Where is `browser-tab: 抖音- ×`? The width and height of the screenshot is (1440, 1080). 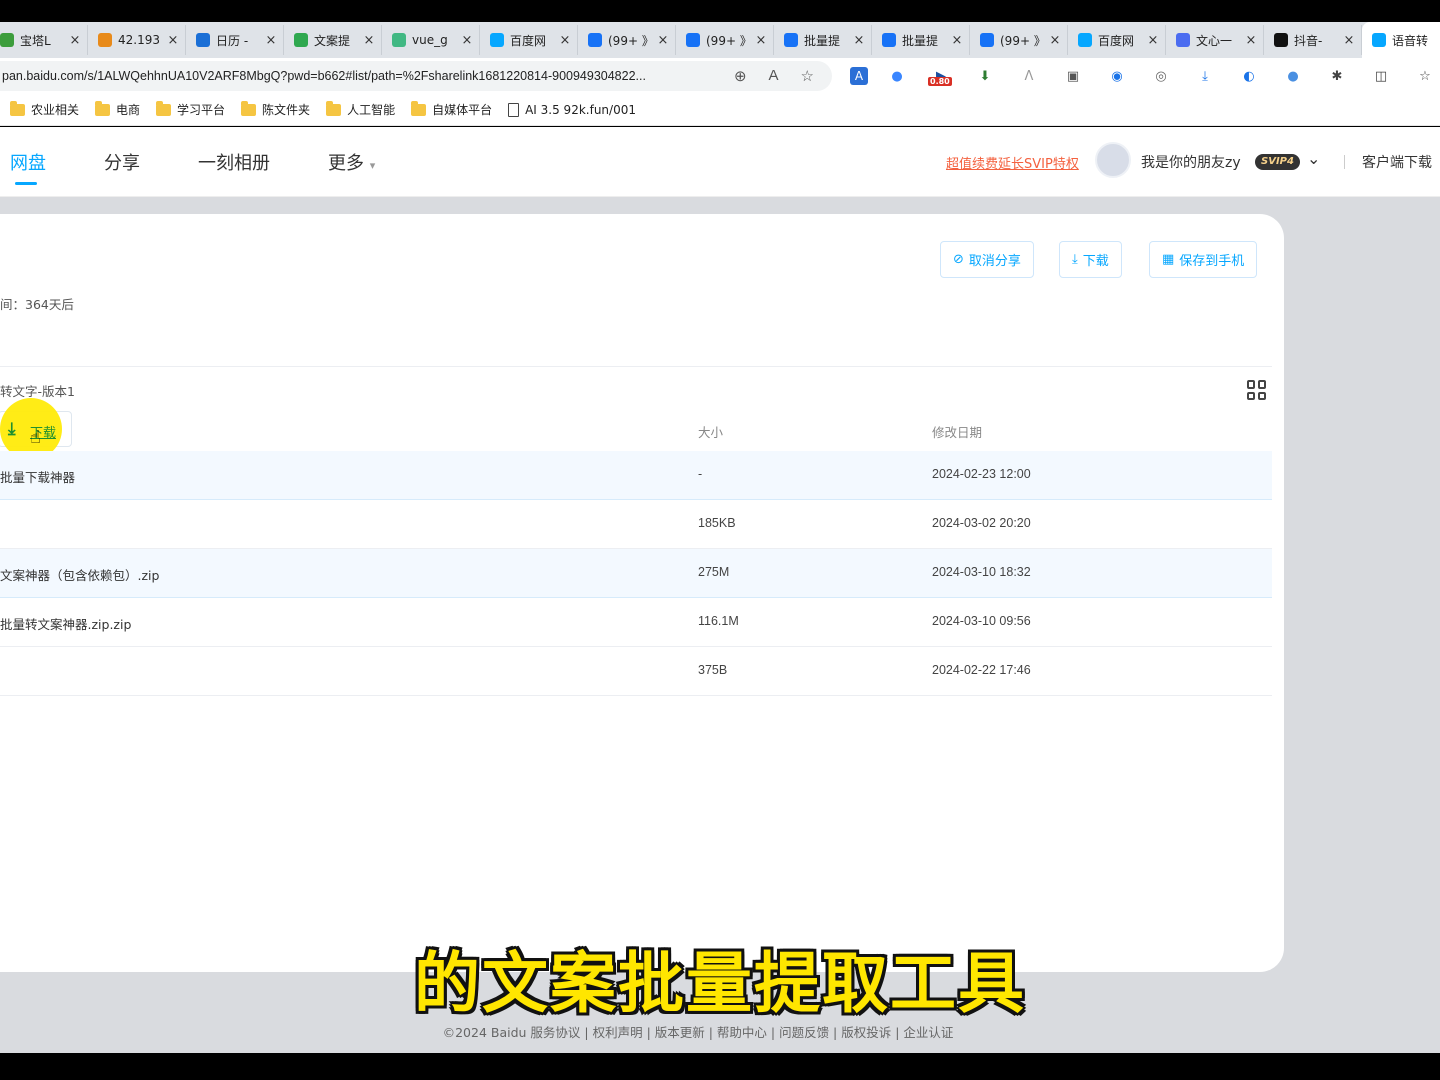 browser-tab: 抖音- × is located at coordinates (1313, 40).